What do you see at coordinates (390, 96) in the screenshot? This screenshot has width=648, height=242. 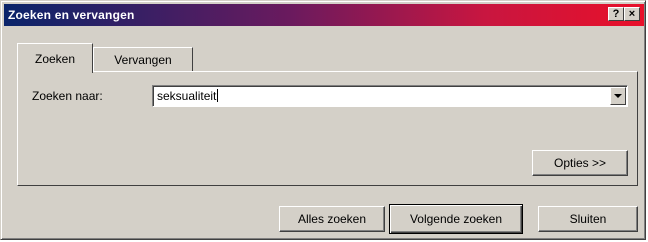 I see `find-what-combobox: seksualiteit` at bounding box center [390, 96].